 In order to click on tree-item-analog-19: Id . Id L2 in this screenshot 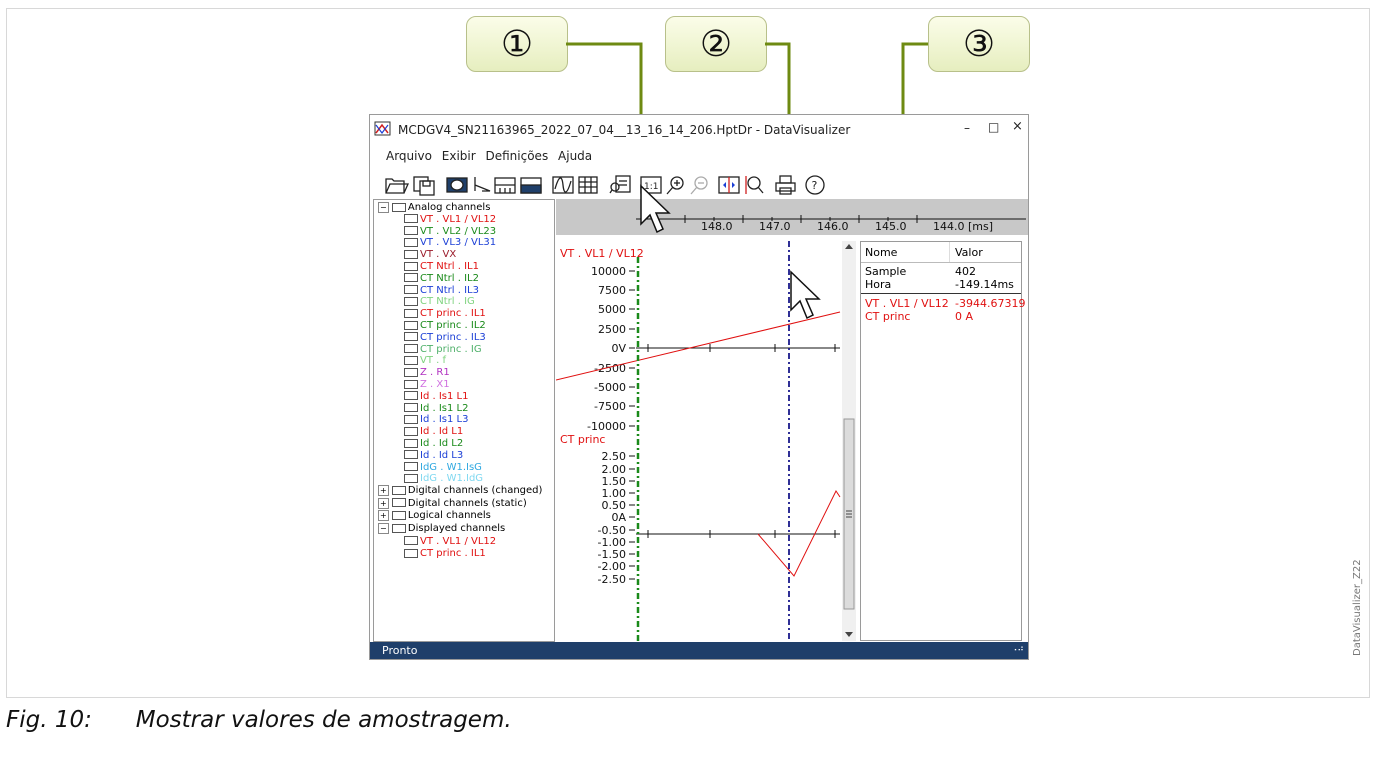, I will do `click(433, 444)`.